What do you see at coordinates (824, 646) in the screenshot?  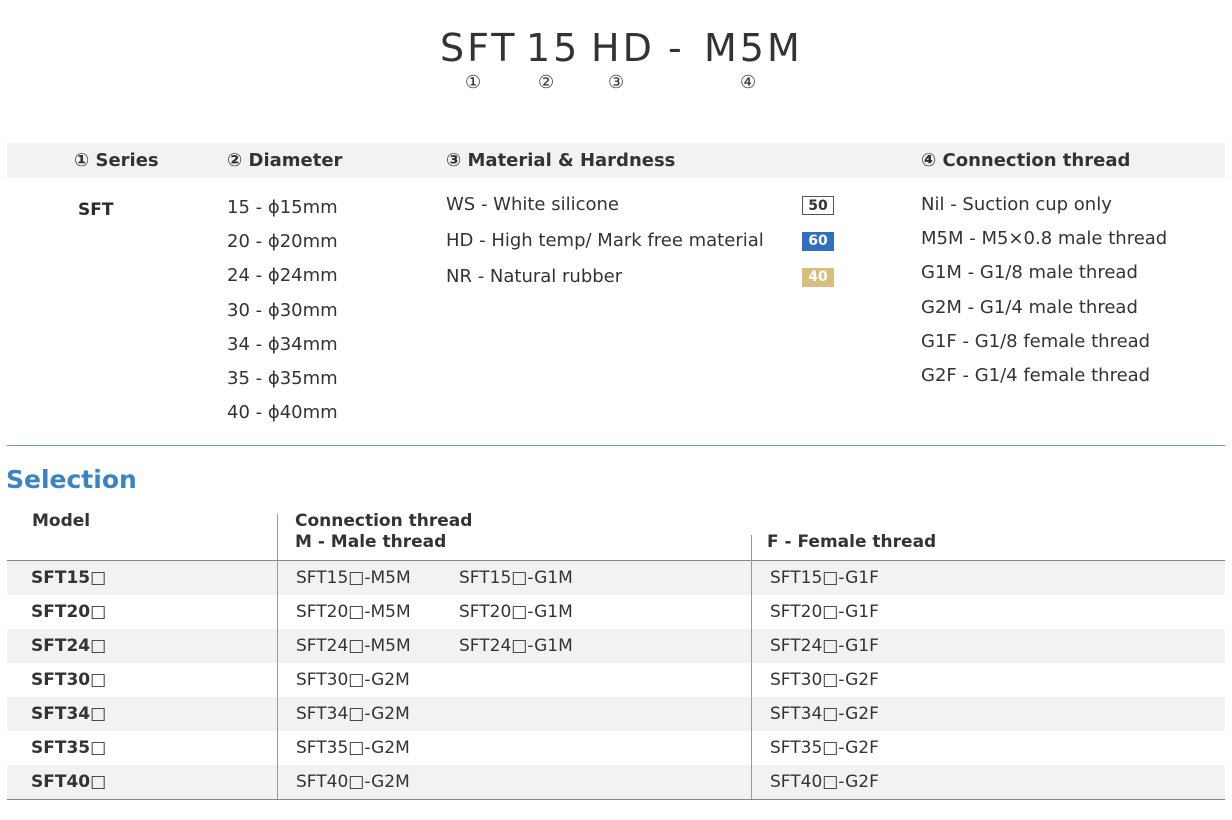 I see `female-thread-cell: SFT24□-G1F` at bounding box center [824, 646].